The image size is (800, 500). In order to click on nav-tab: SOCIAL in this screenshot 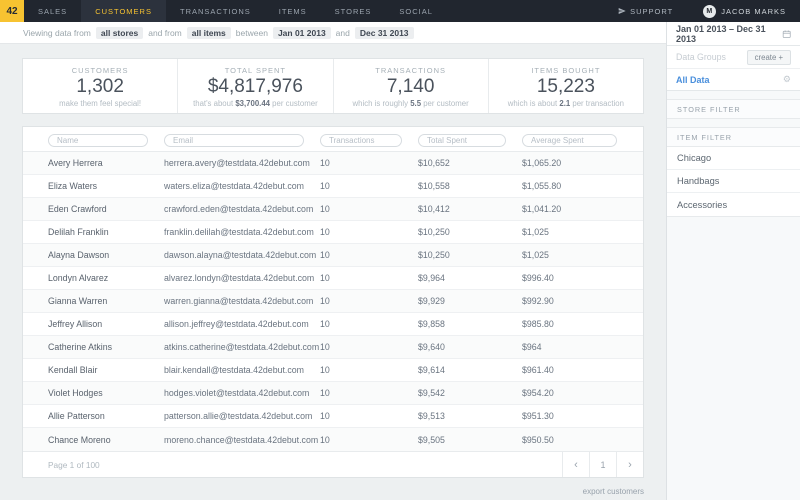, I will do `click(416, 11)`.